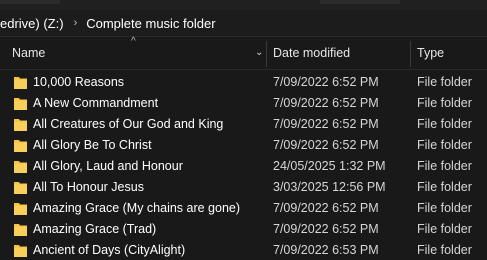 The width and height of the screenshot is (487, 260). I want to click on file-name: Amazing Grace (Trad), so click(95, 229).